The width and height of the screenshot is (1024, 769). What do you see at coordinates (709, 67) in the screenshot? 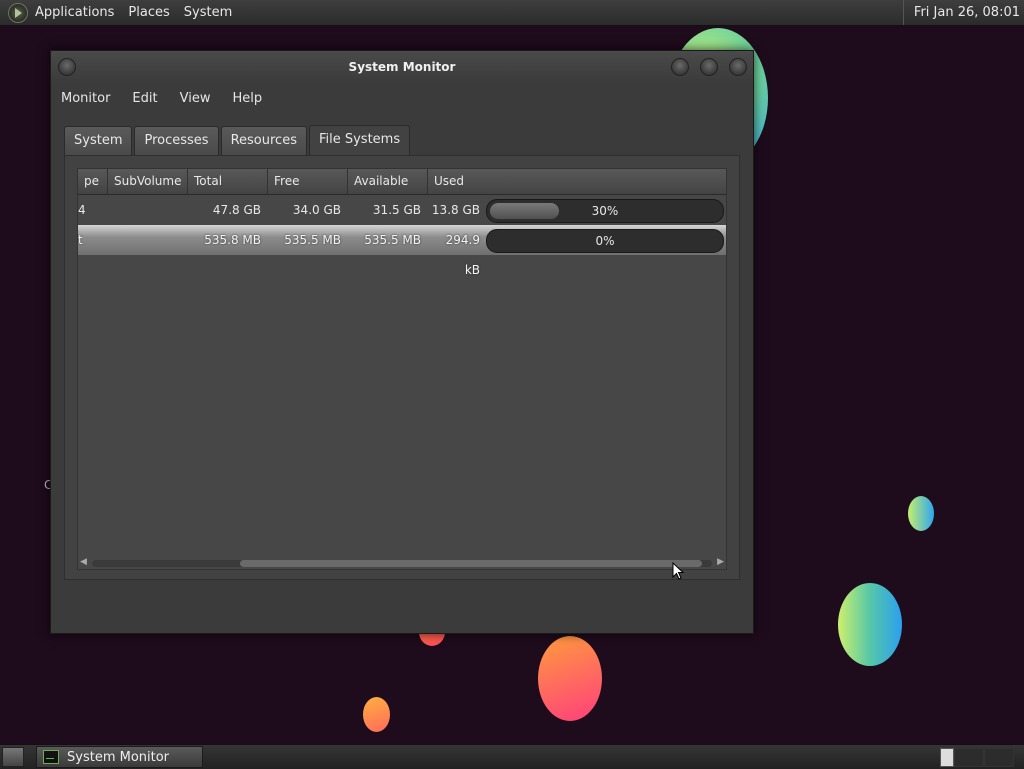
I see `maximize-icon` at bounding box center [709, 67].